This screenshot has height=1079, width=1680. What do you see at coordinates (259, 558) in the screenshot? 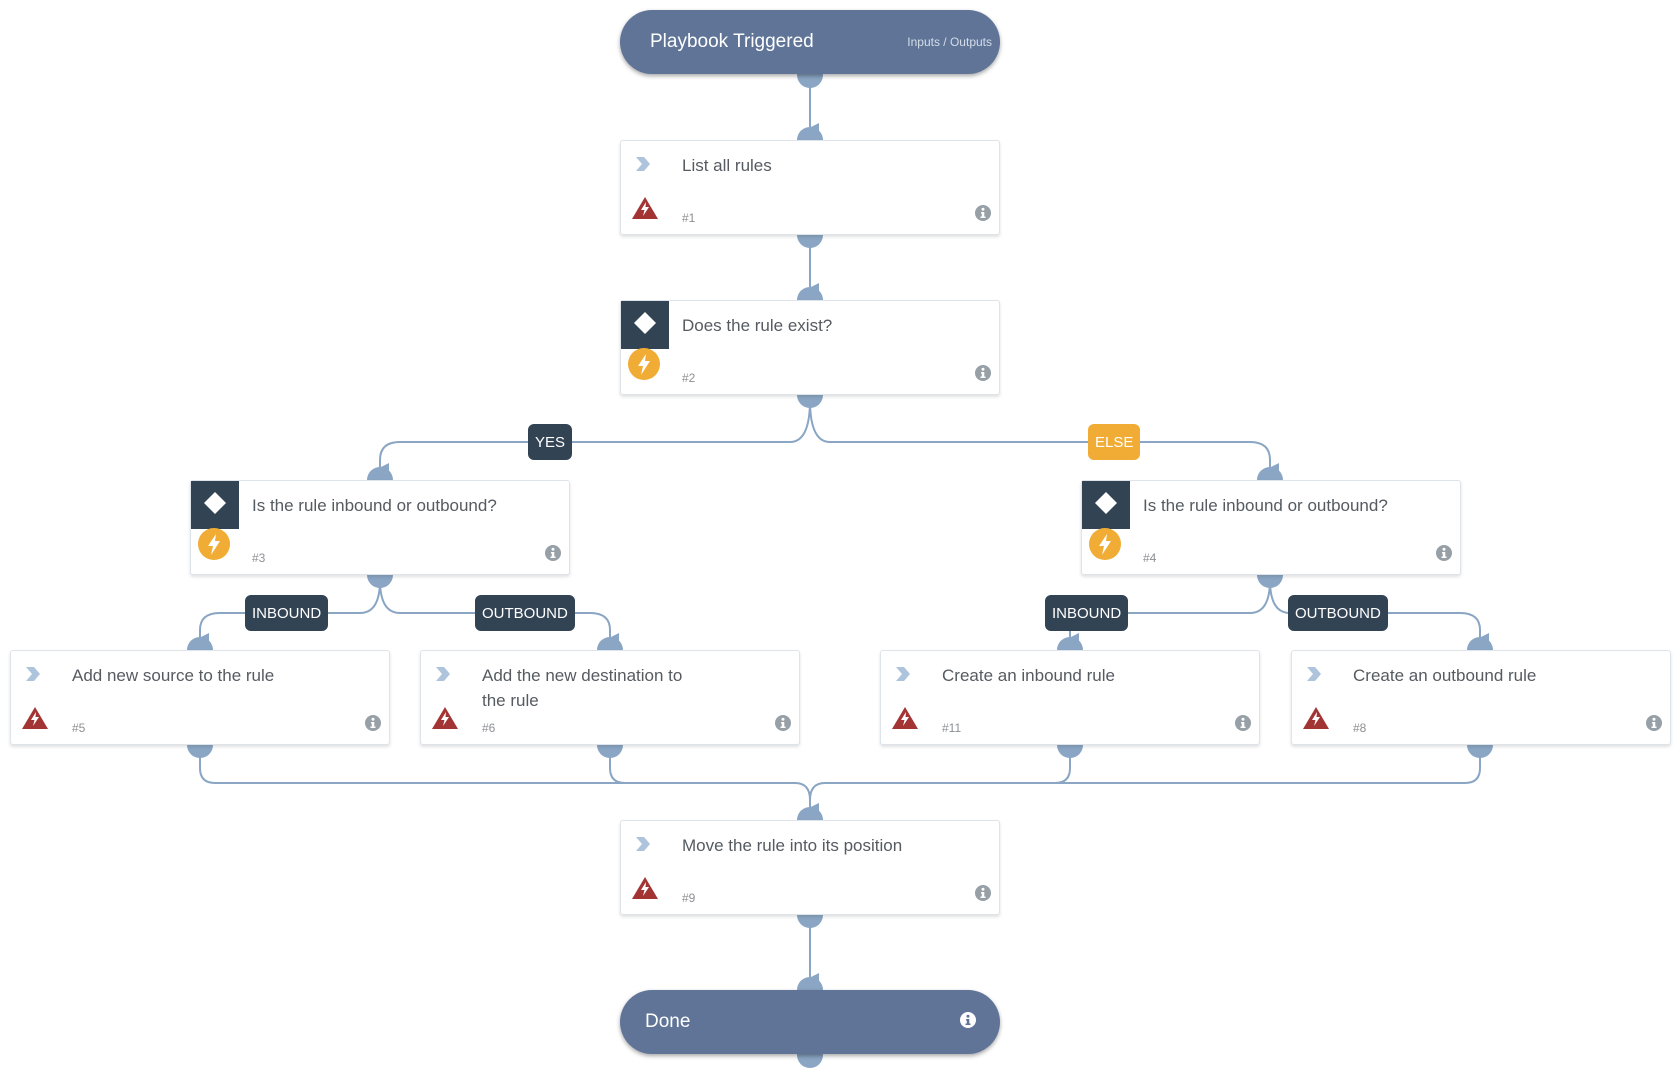
I see `task-number: #3` at bounding box center [259, 558].